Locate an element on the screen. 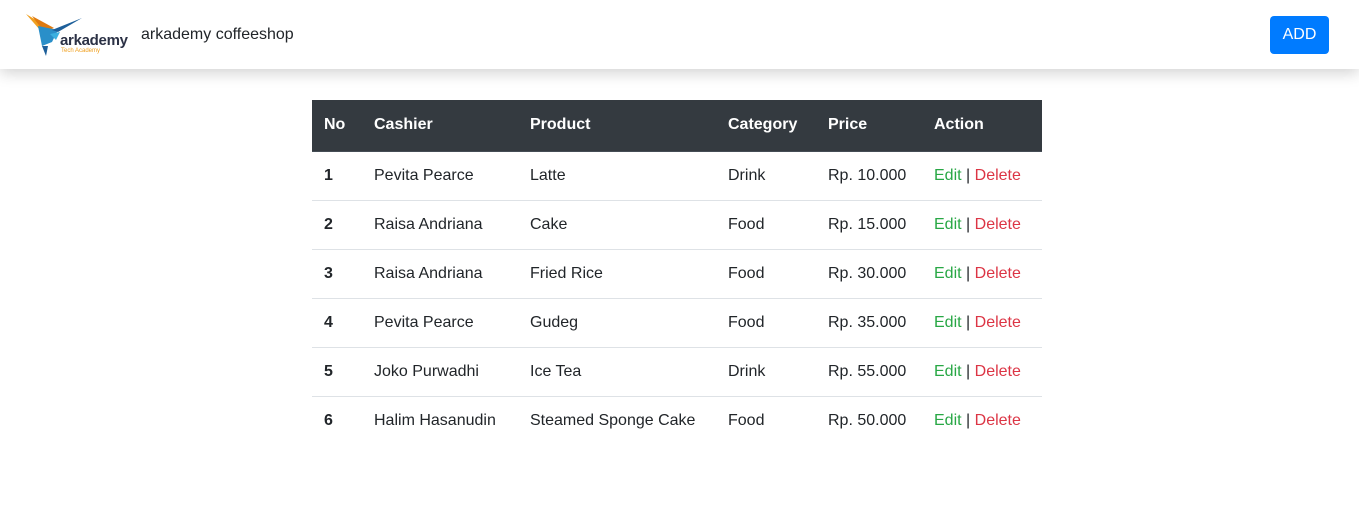  row-number: 6 is located at coordinates (328, 420).